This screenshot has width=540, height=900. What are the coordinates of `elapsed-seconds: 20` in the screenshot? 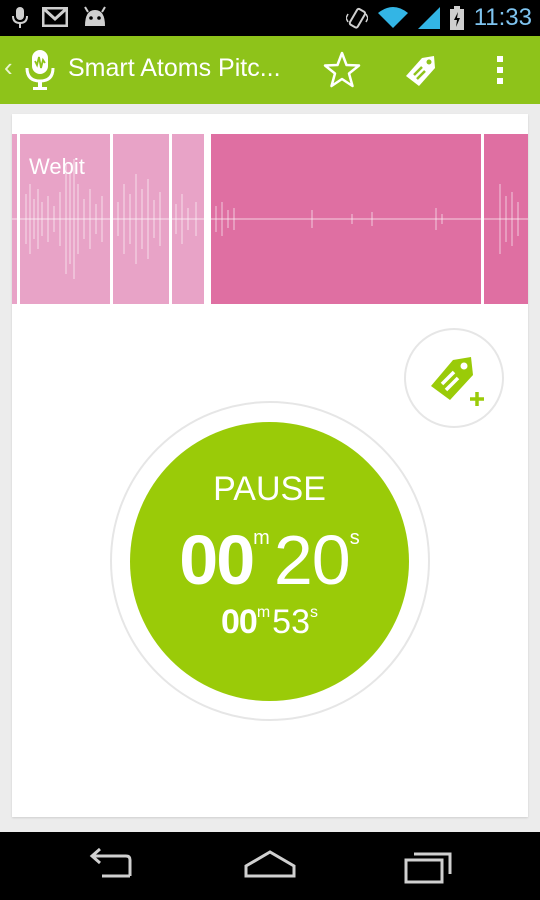 It's located at (312, 560).